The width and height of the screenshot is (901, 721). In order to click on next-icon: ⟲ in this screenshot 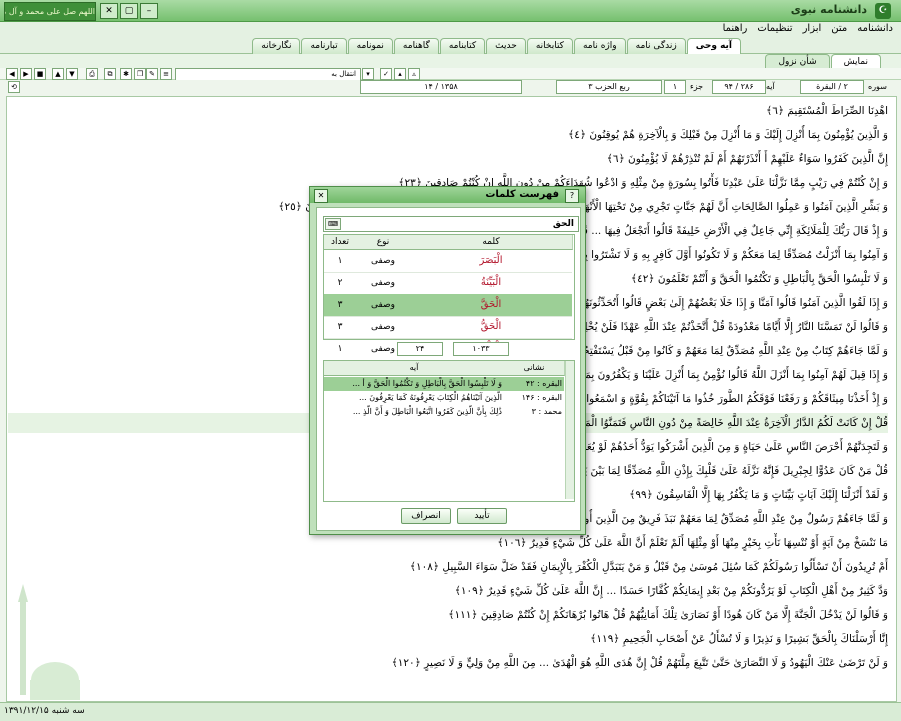, I will do `click(14, 87)`.